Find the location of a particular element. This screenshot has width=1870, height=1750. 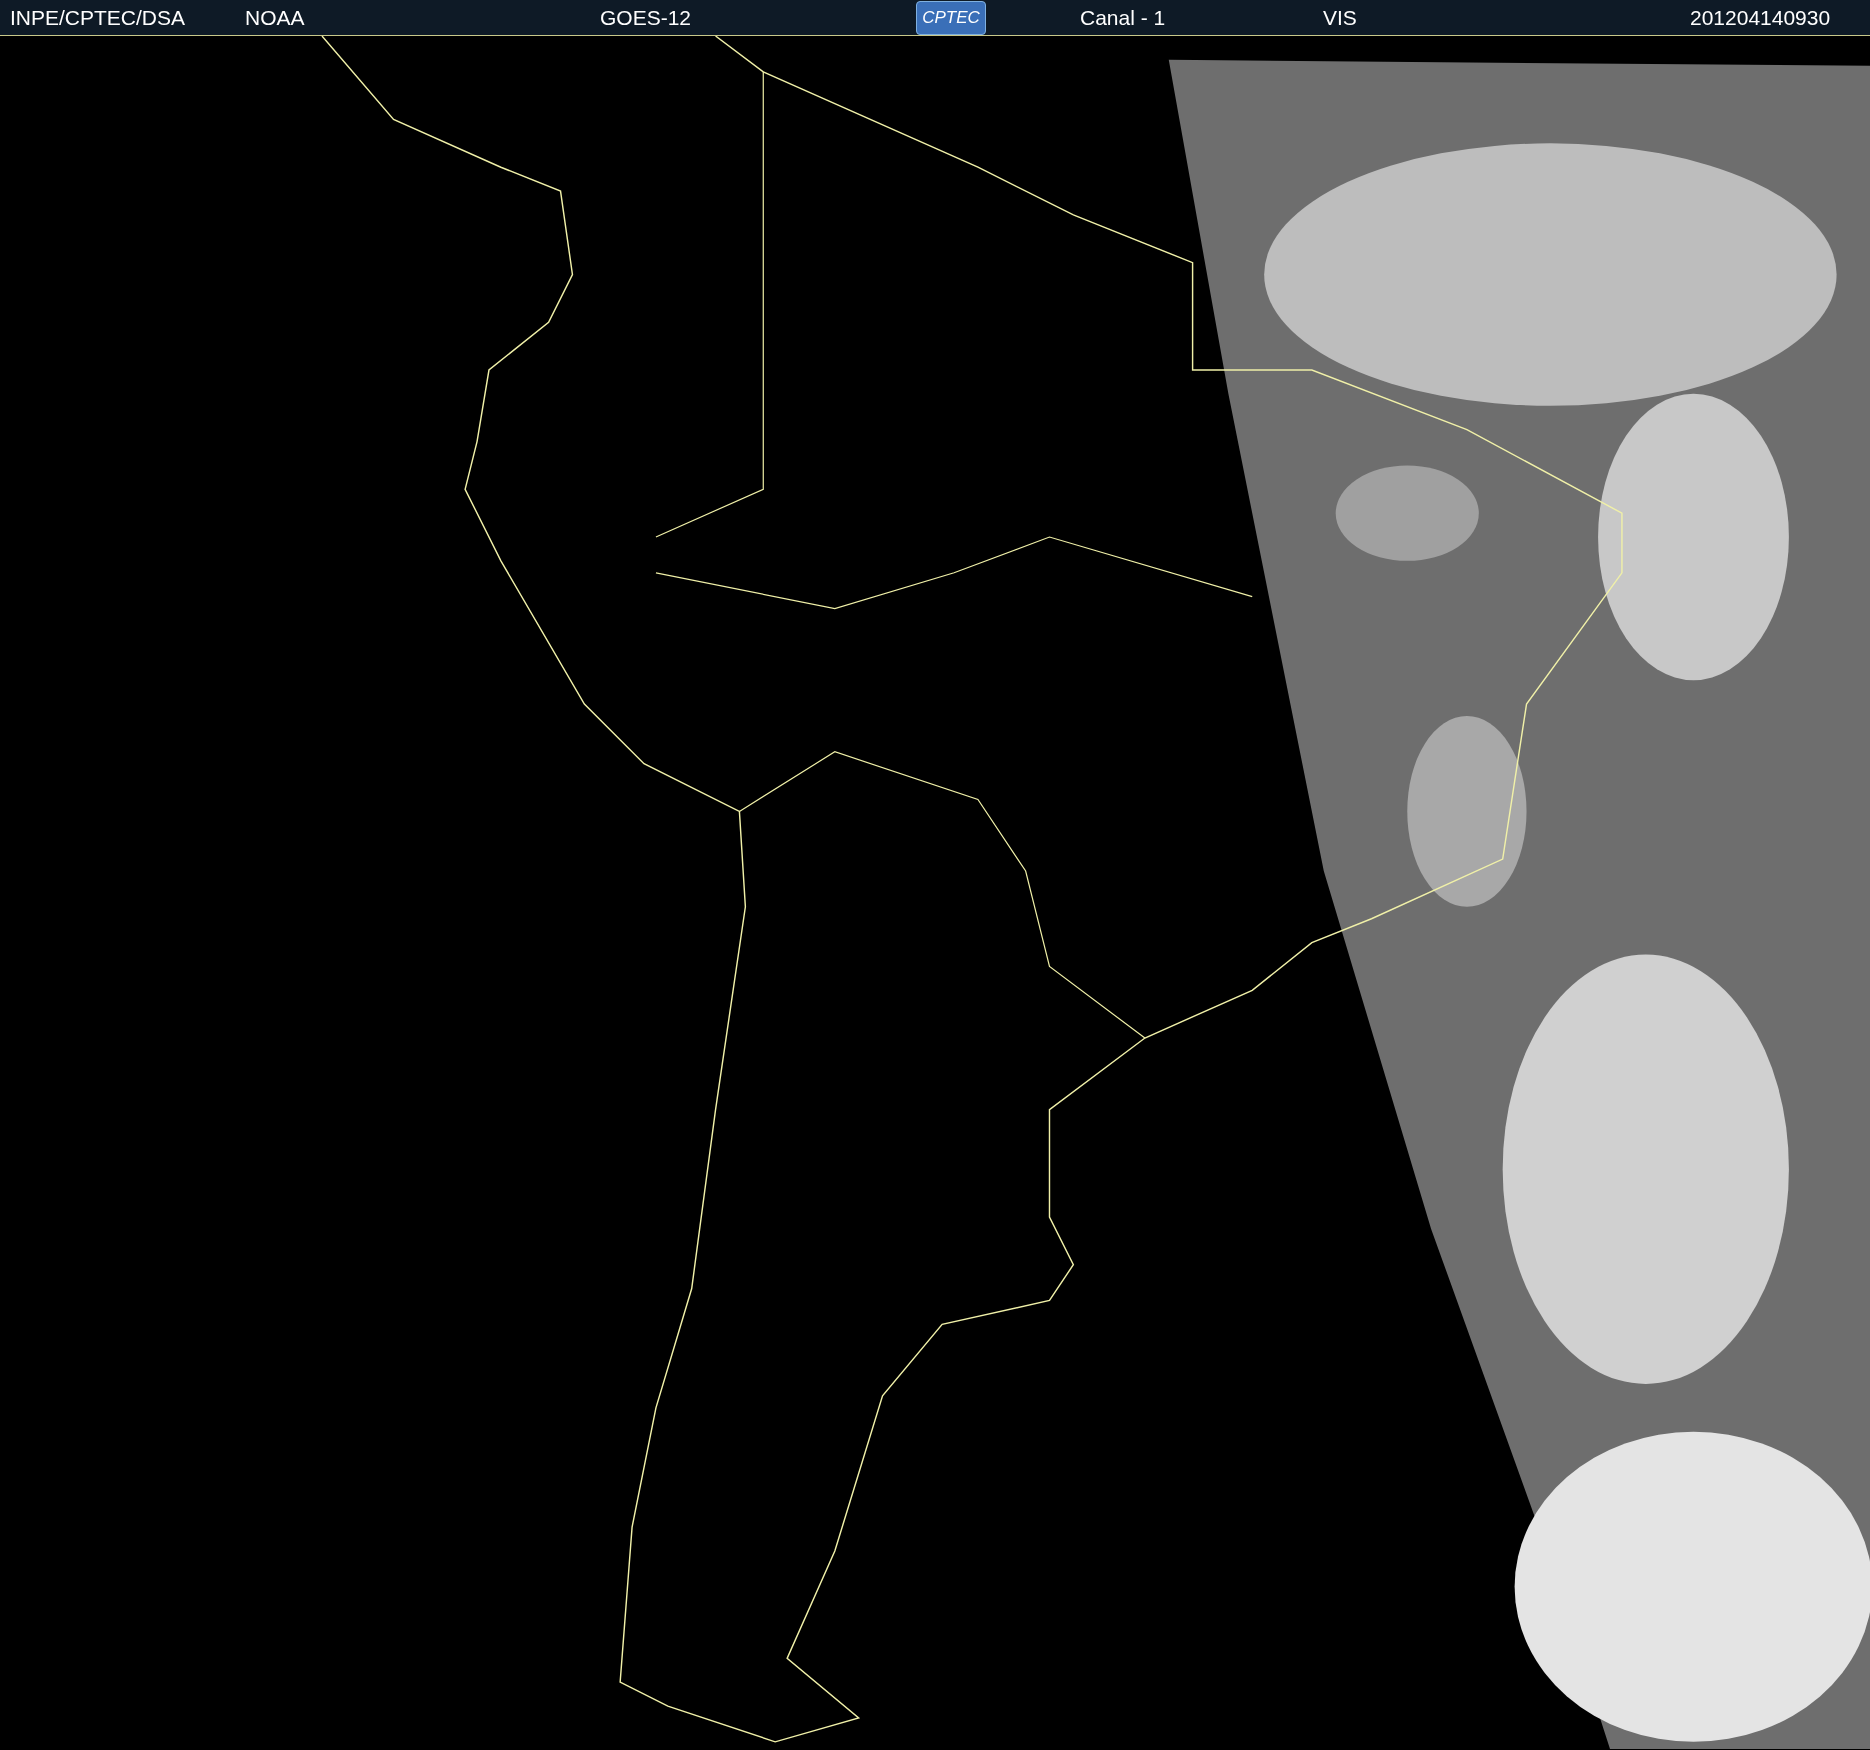

header-label: GOES-12 is located at coordinates (646, 17).